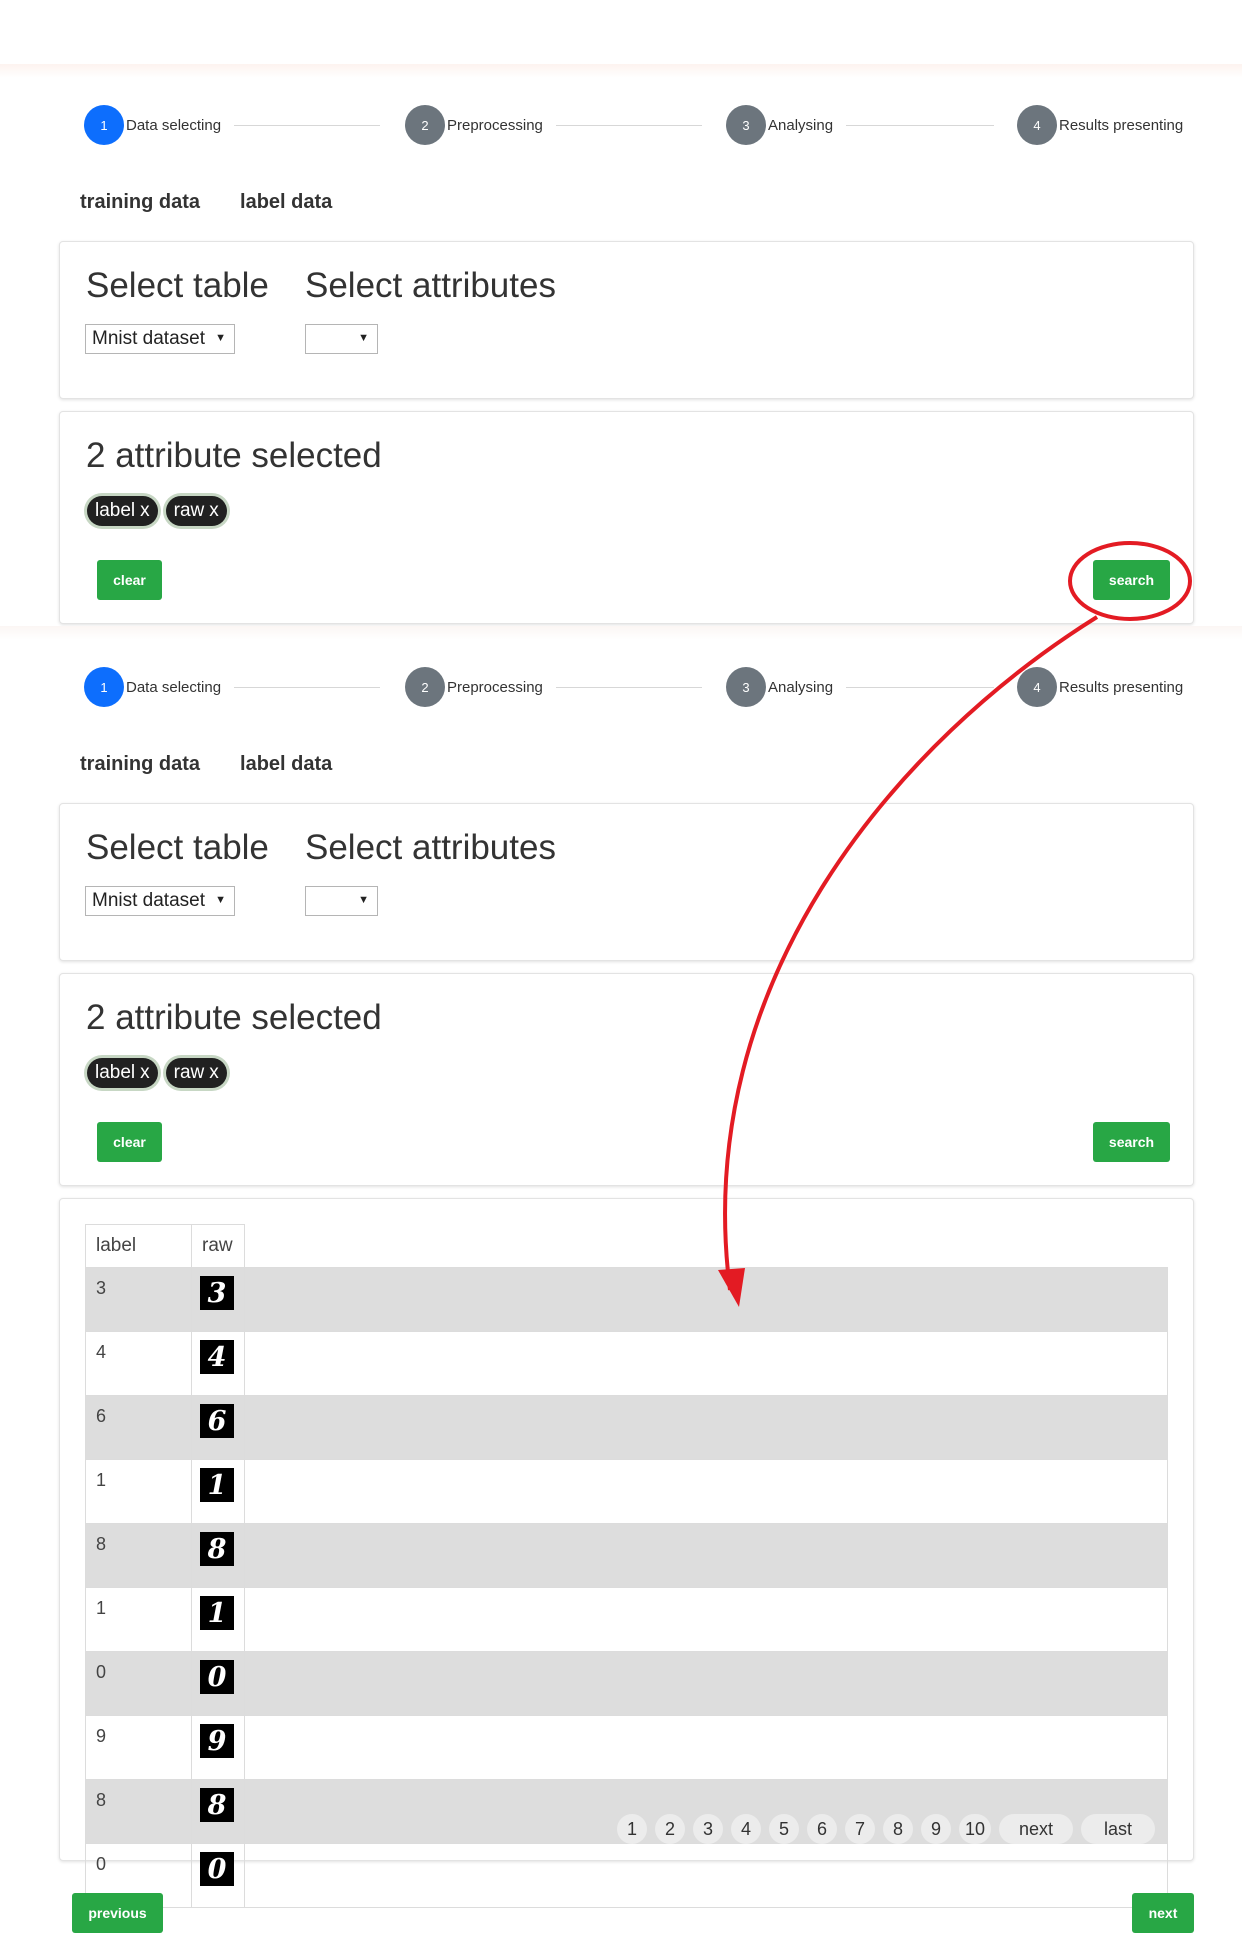 This screenshot has height=1956, width=1242. Describe the element at coordinates (117, 1913) in the screenshot. I see `previous-button: previous` at that location.